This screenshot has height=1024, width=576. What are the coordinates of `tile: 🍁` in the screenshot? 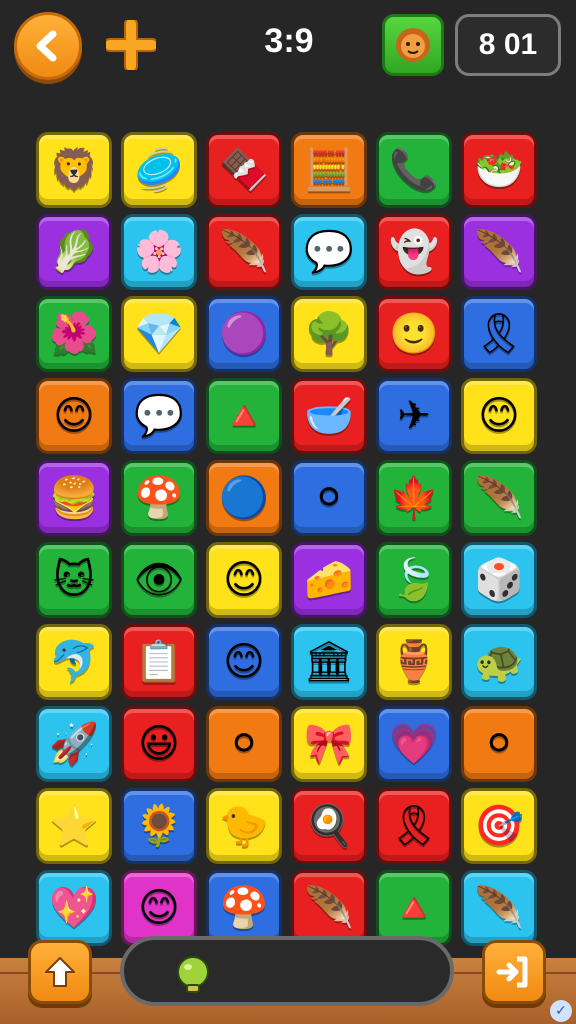 It's located at (414, 498).